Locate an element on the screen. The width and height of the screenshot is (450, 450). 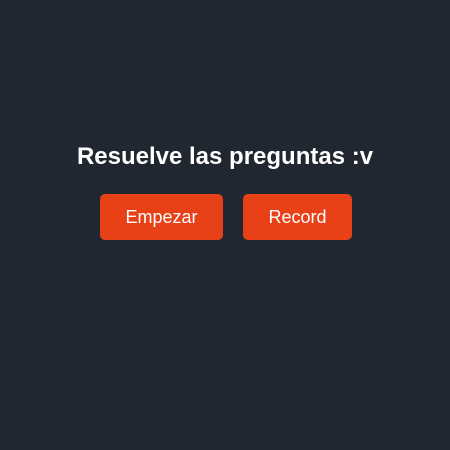
start-button: Empezar is located at coordinates (161, 217).